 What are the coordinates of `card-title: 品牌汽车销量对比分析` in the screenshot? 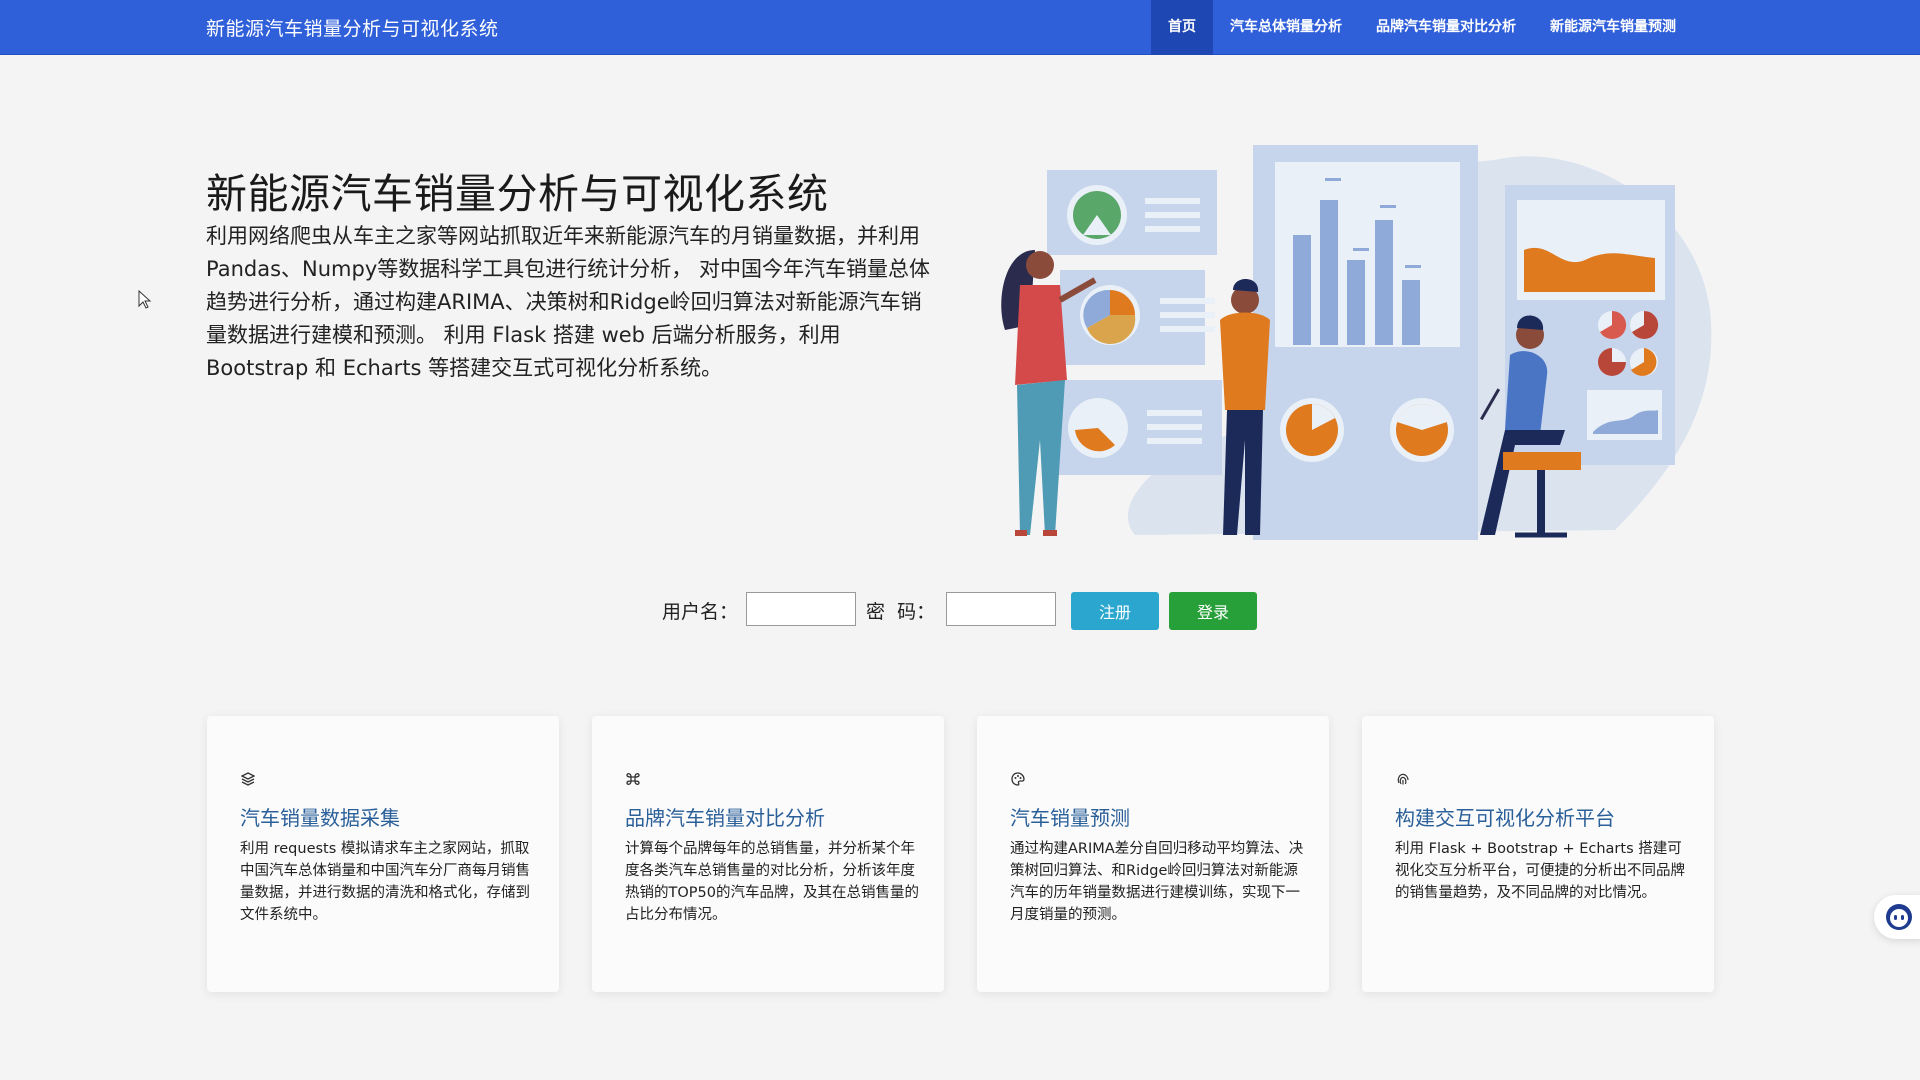 It's located at (725, 818).